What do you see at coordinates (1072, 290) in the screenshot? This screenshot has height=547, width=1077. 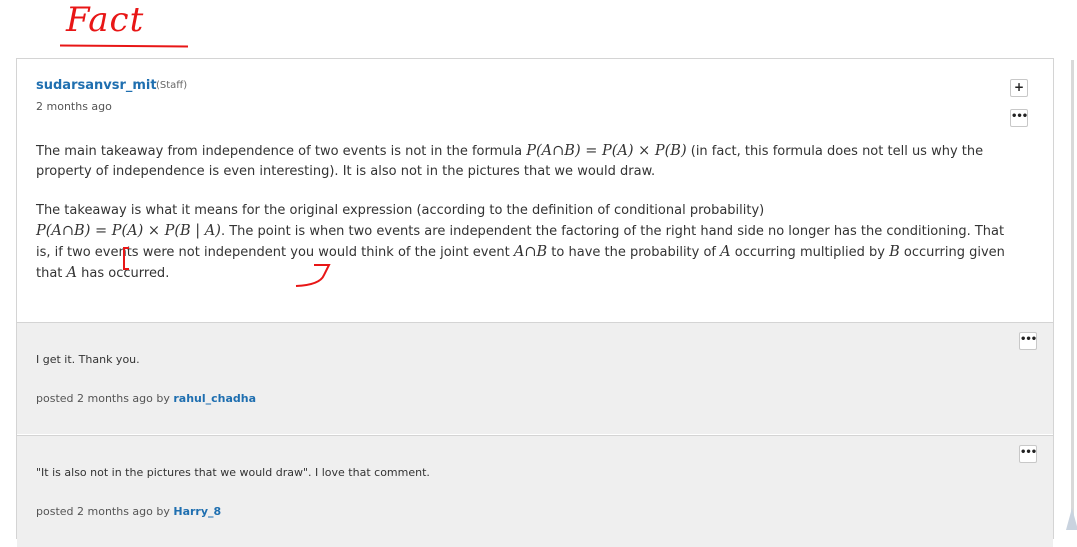 I see `scrollbar` at bounding box center [1072, 290].